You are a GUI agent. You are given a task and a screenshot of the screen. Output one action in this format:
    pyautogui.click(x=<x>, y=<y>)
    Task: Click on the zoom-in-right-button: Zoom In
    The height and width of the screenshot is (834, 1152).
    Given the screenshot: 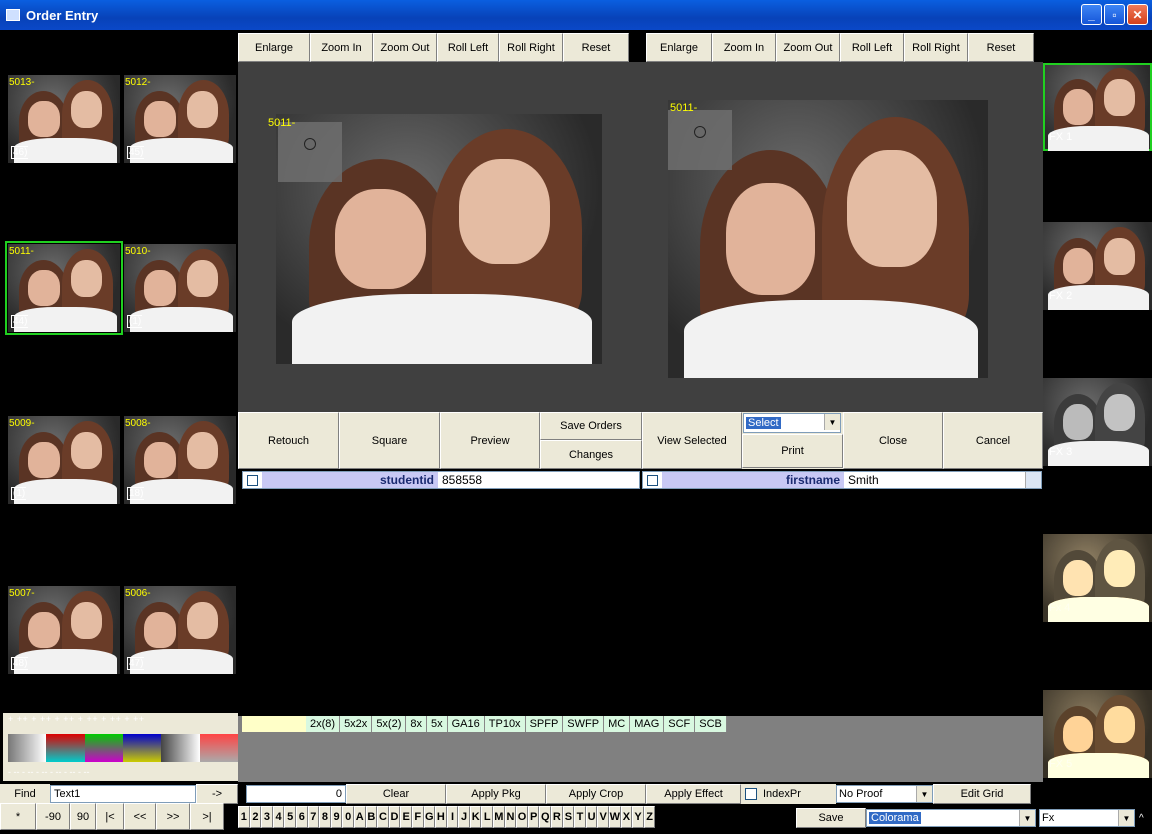 What is the action you would take?
    pyautogui.click(x=744, y=47)
    